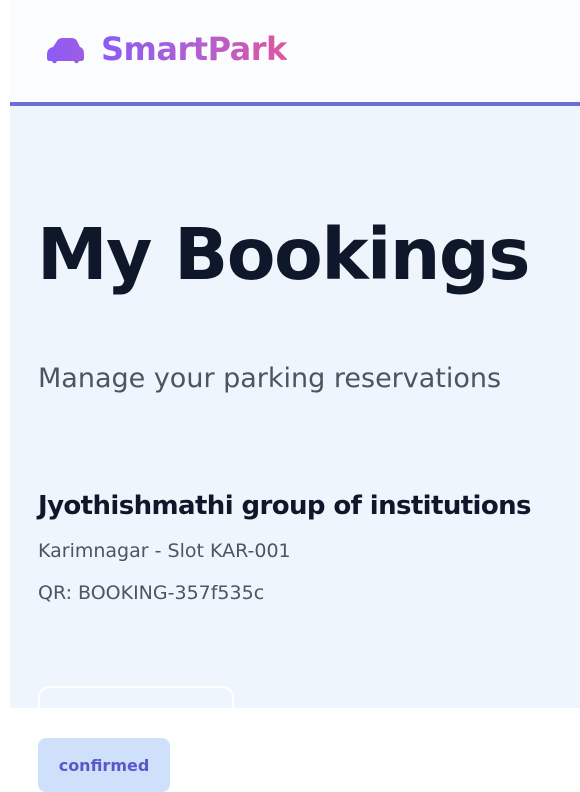  What do you see at coordinates (270, 378) in the screenshot?
I see `page-subtitle: Manage your parking reservations` at bounding box center [270, 378].